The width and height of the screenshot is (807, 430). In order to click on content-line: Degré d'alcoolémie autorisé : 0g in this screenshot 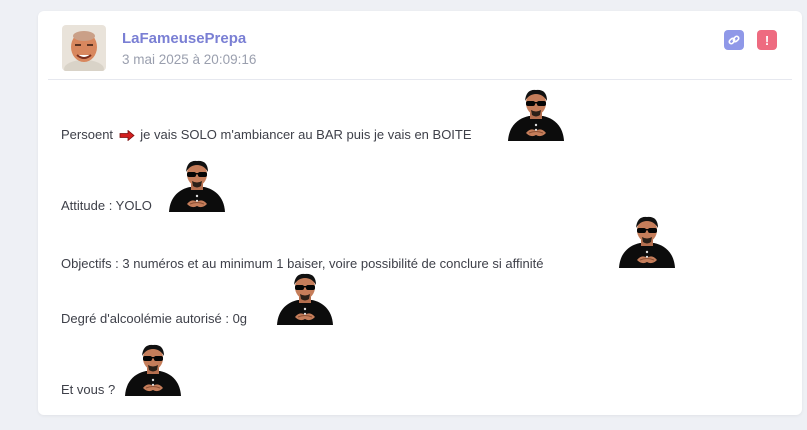, I will do `click(154, 318)`.